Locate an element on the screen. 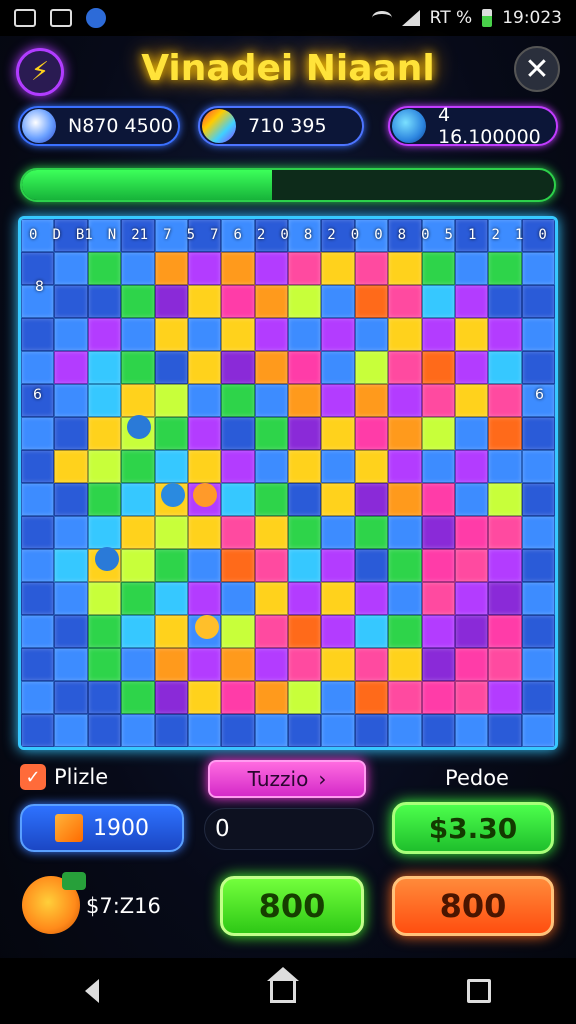  currency-pill-gems: 710 395 is located at coordinates (281, 126).